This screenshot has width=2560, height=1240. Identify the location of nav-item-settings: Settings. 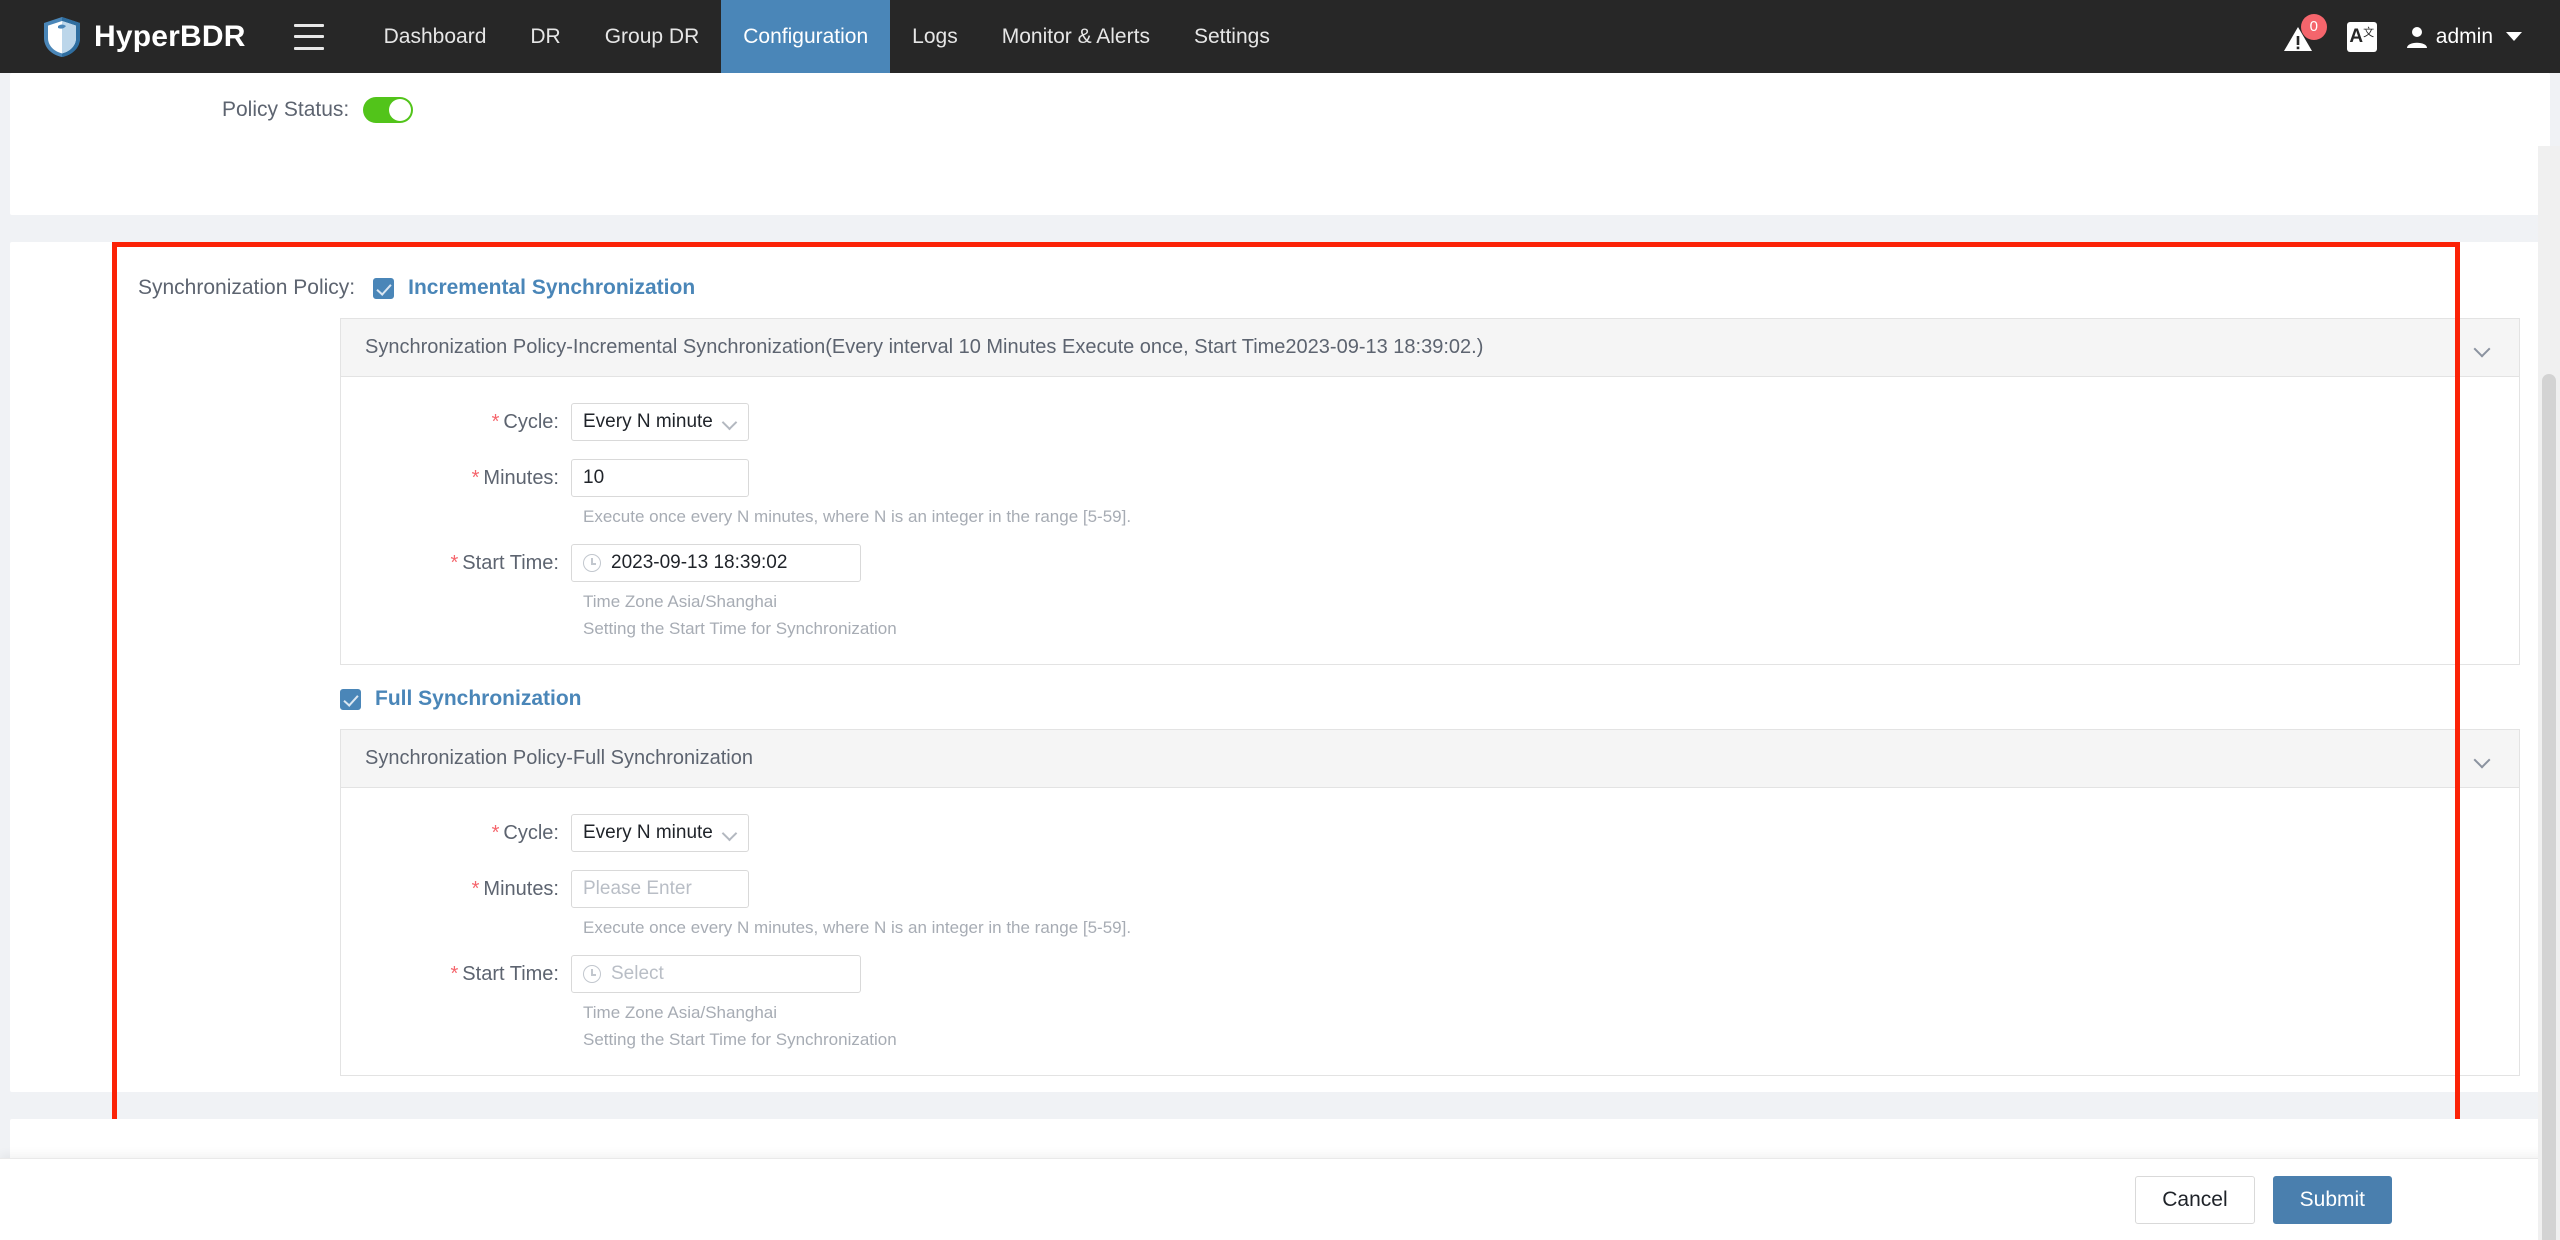
(1232, 36).